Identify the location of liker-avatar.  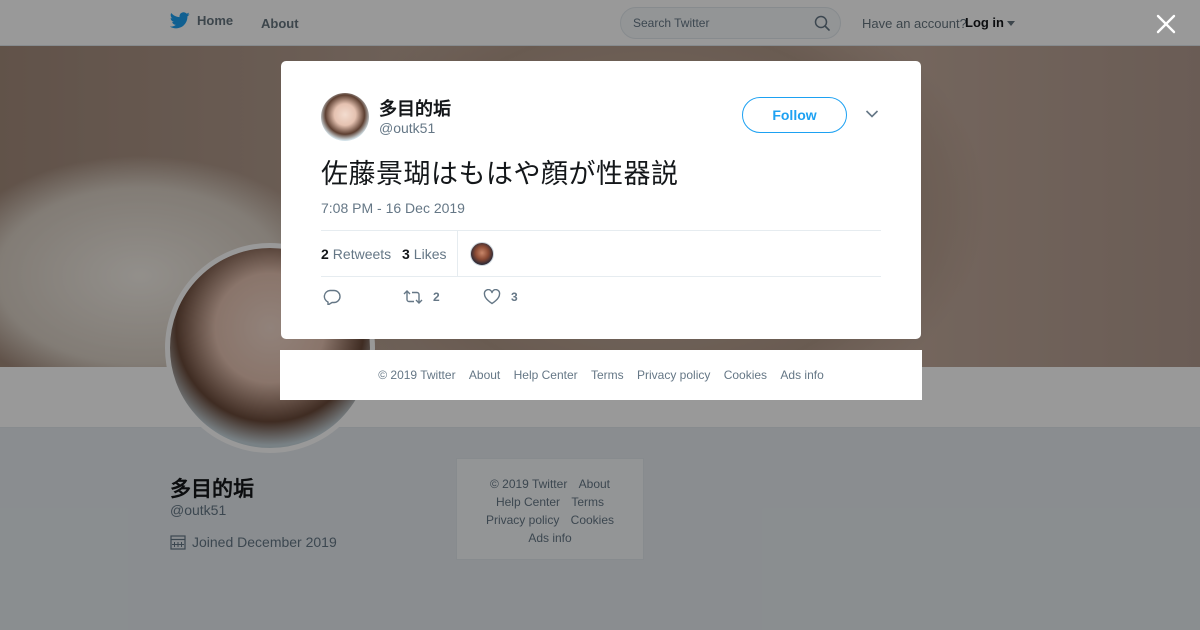
(482, 254).